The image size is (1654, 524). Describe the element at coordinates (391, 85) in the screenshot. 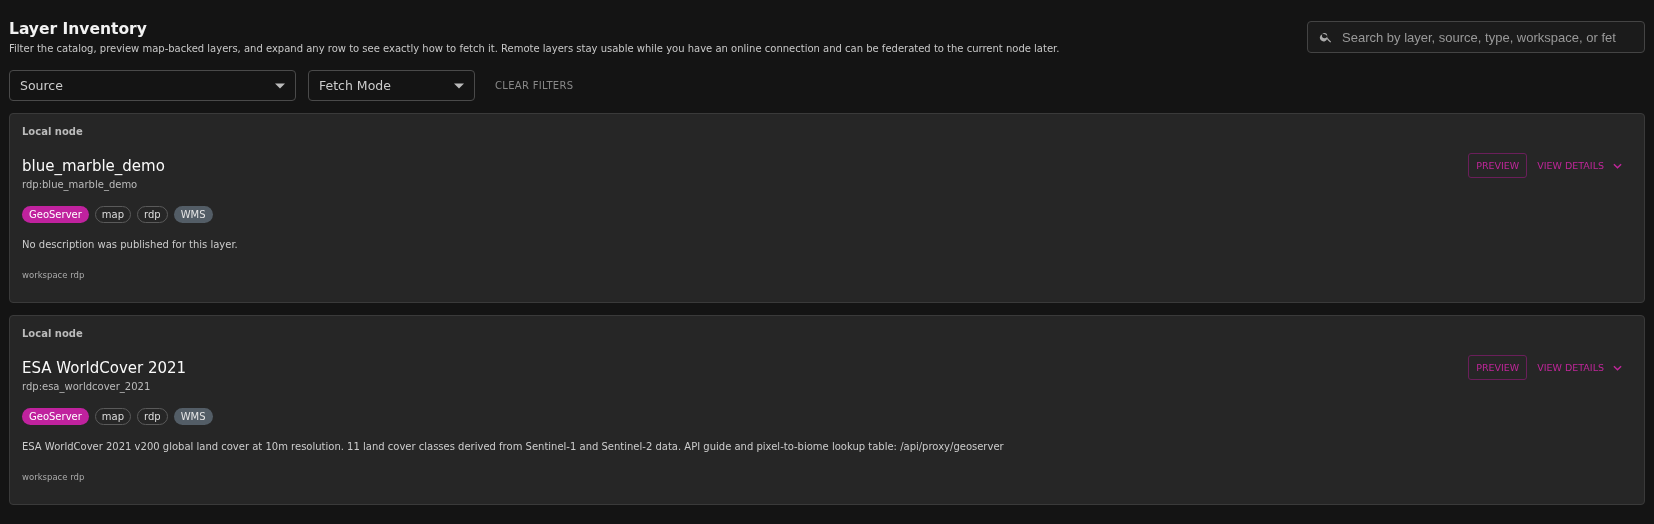

I see `filter-dropdown: Fetch Mode` at that location.